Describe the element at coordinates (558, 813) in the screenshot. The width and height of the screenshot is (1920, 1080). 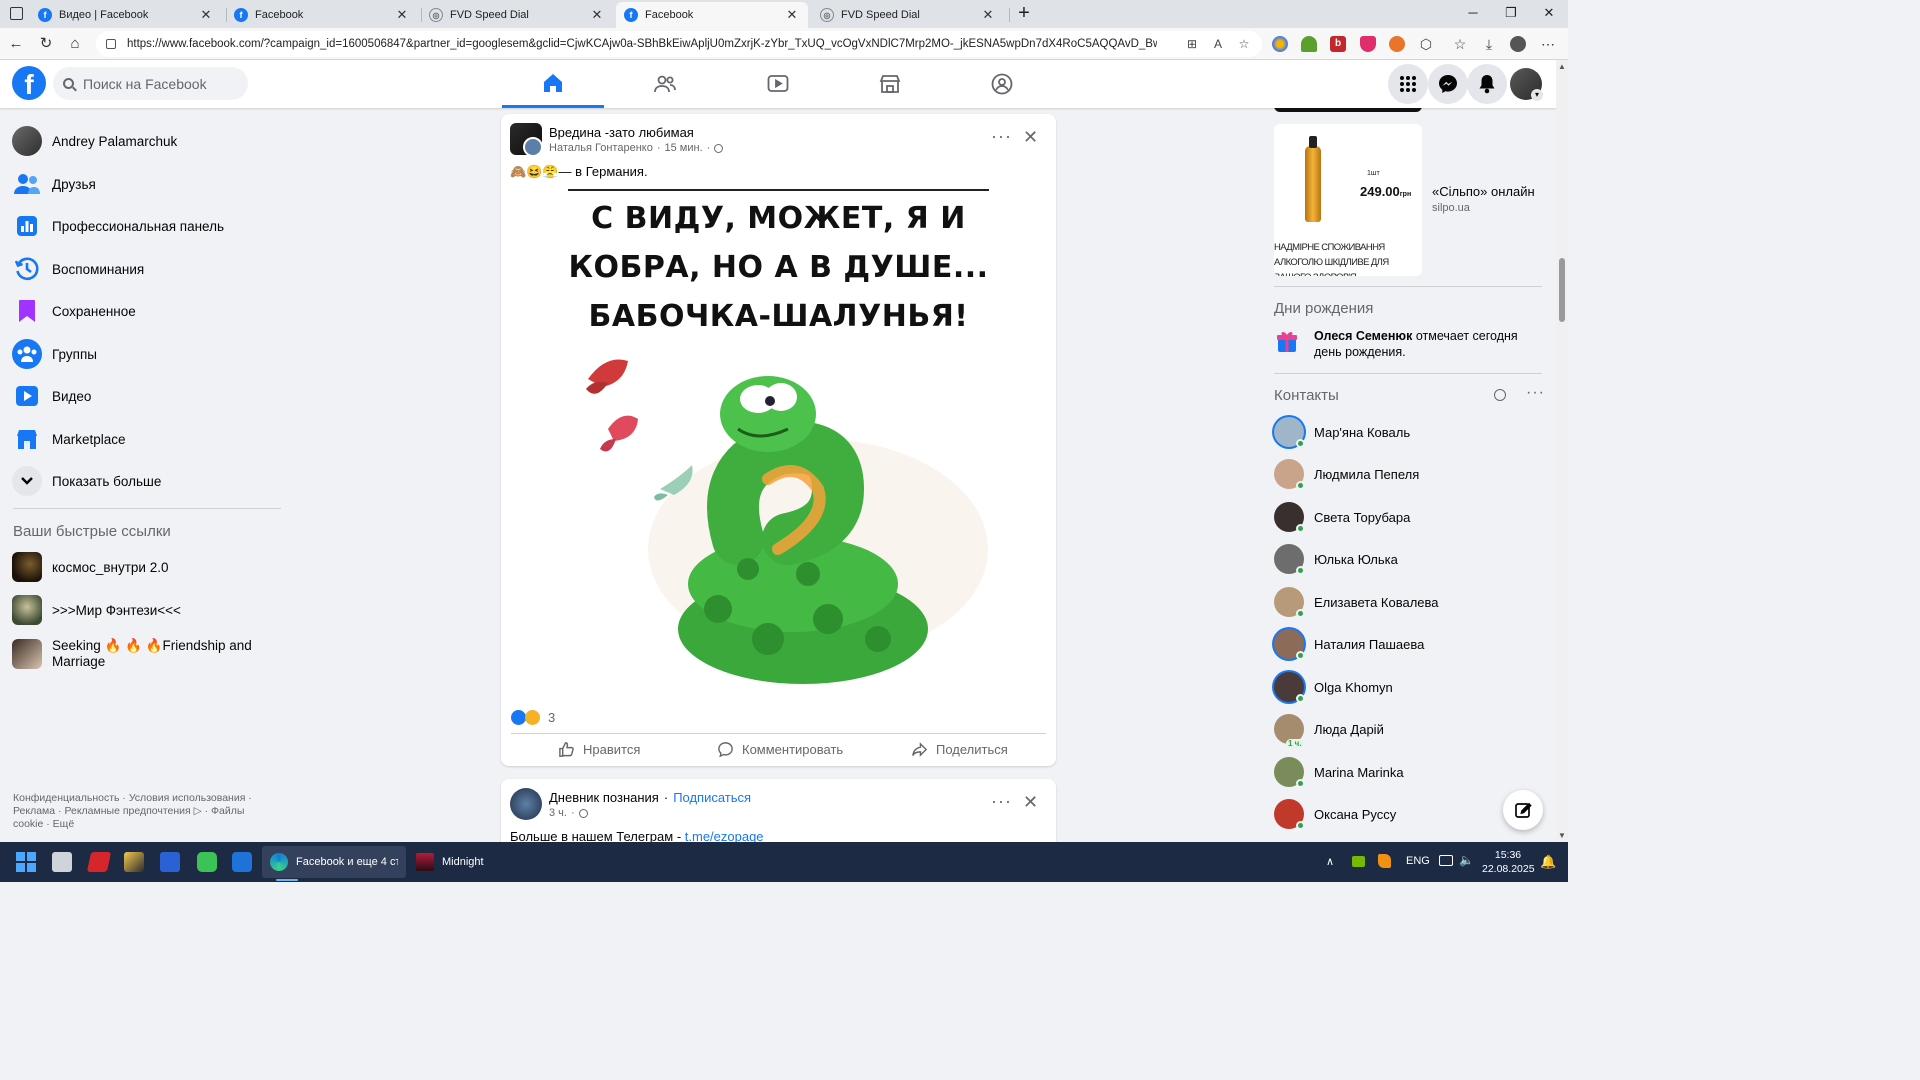
I see `post-time: 3 ч.` at that location.